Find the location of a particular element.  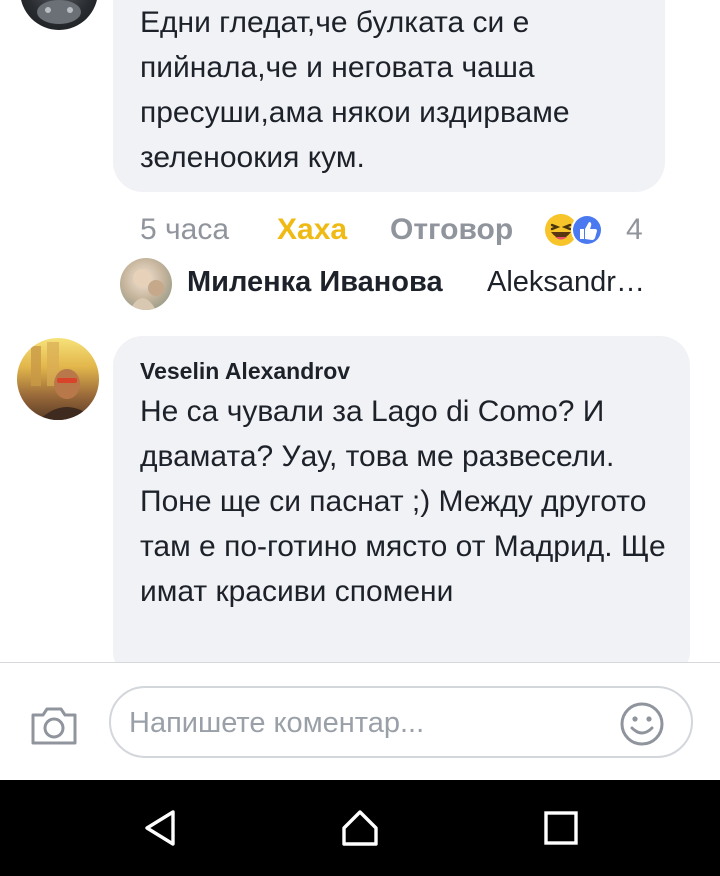

system-navigation-bar is located at coordinates (360, 828).